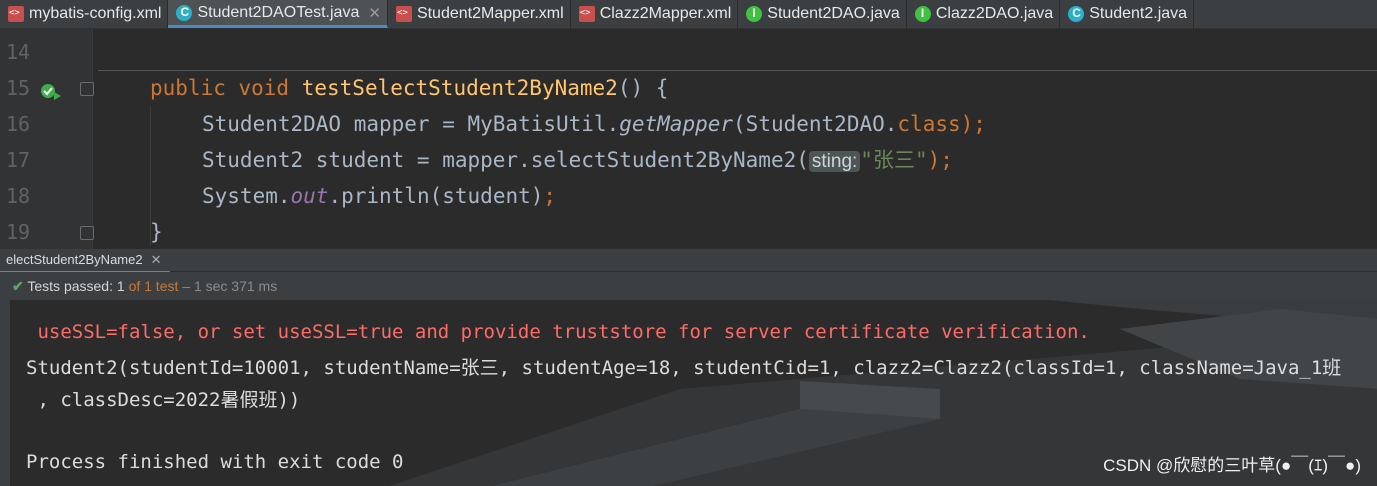 The image size is (1377, 486). Describe the element at coordinates (688, 52) in the screenshot. I see `code-line-14: 14` at that location.